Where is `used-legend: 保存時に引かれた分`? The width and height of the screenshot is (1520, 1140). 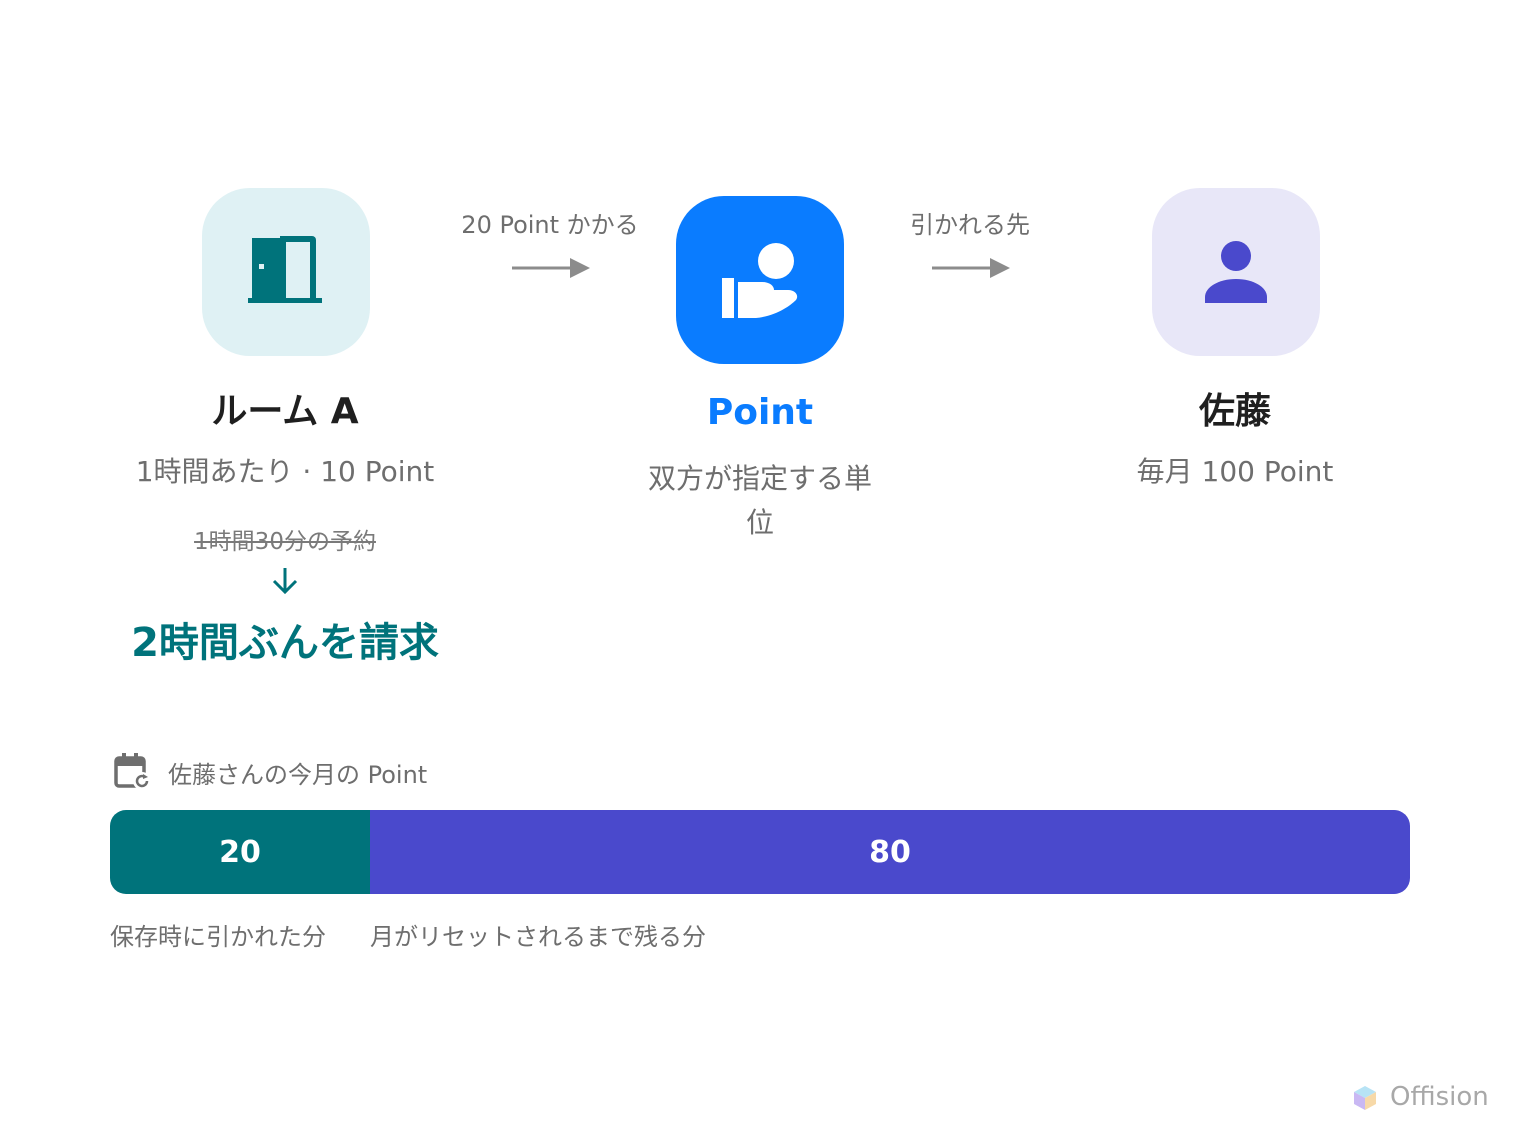 used-legend: 保存時に引かれた分 is located at coordinates (218, 937).